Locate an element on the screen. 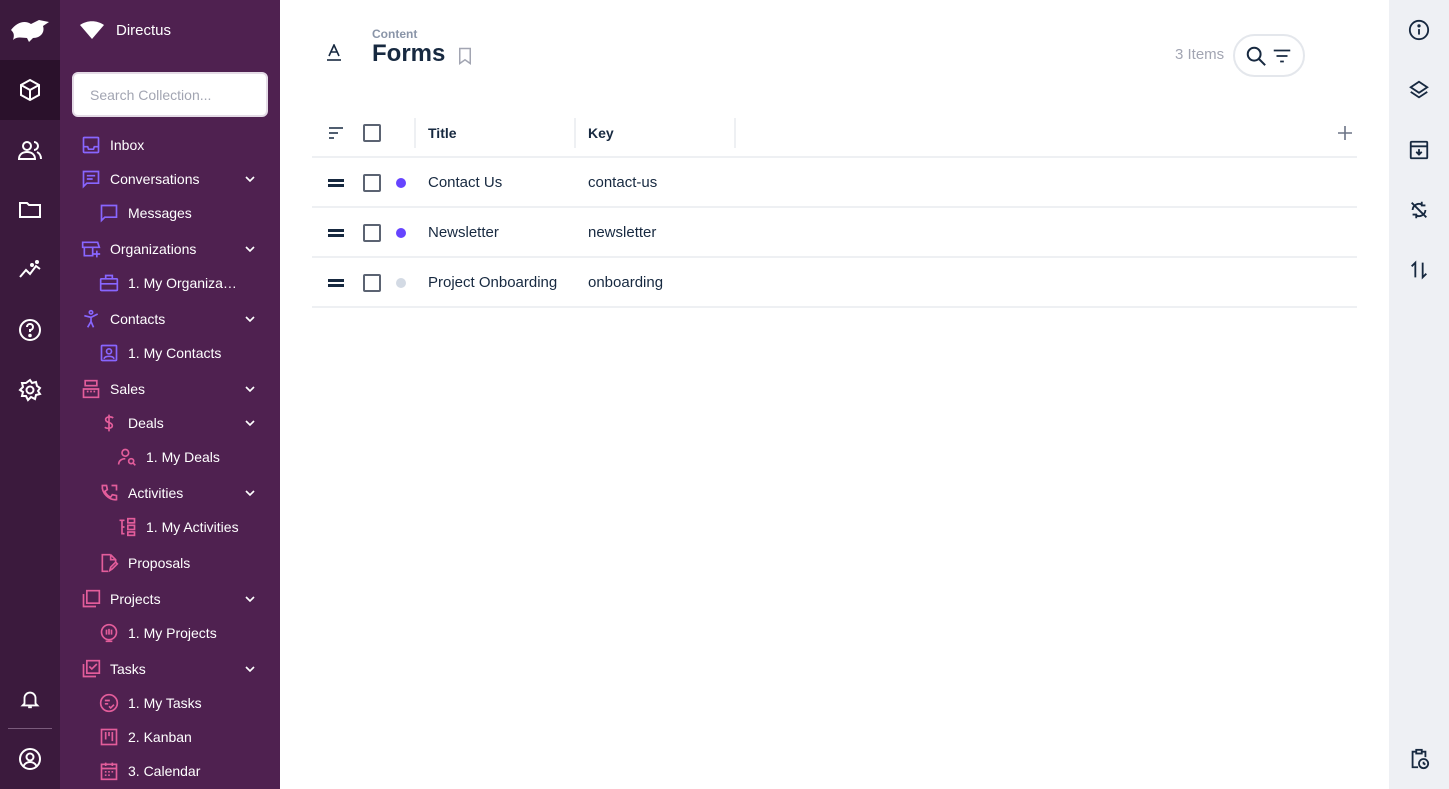 Image resolution: width=1449 pixels, height=789 pixels. column-header-title: Title is located at coordinates (442, 133).